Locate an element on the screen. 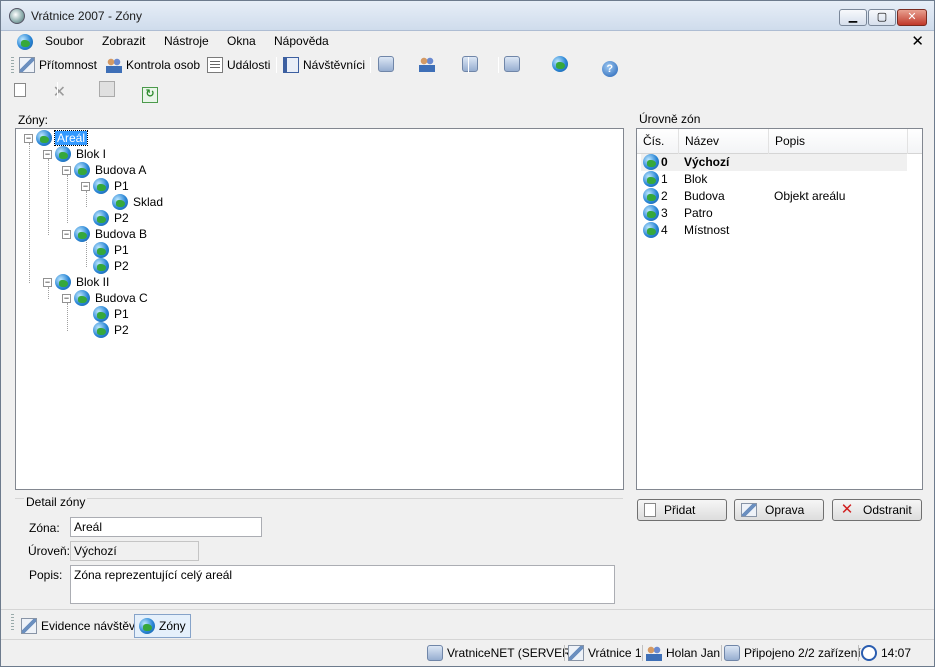 The width and height of the screenshot is (935, 667). popis-field: Zóna reprezentující celý areál is located at coordinates (342, 584).